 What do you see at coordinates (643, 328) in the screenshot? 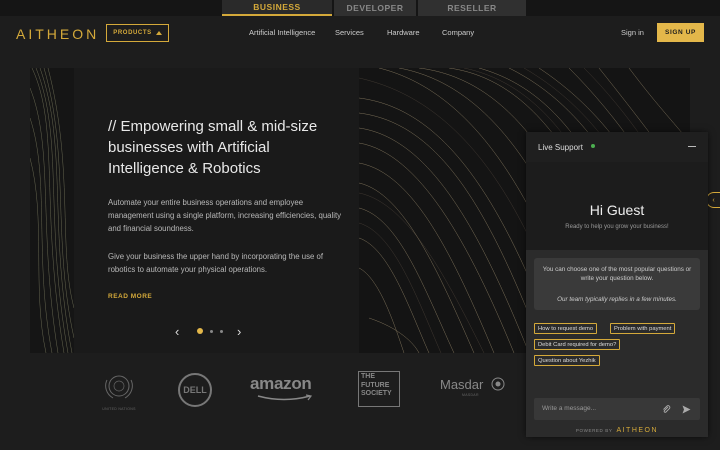
I see `quick-question-payment-problem: Problem with payment` at bounding box center [643, 328].